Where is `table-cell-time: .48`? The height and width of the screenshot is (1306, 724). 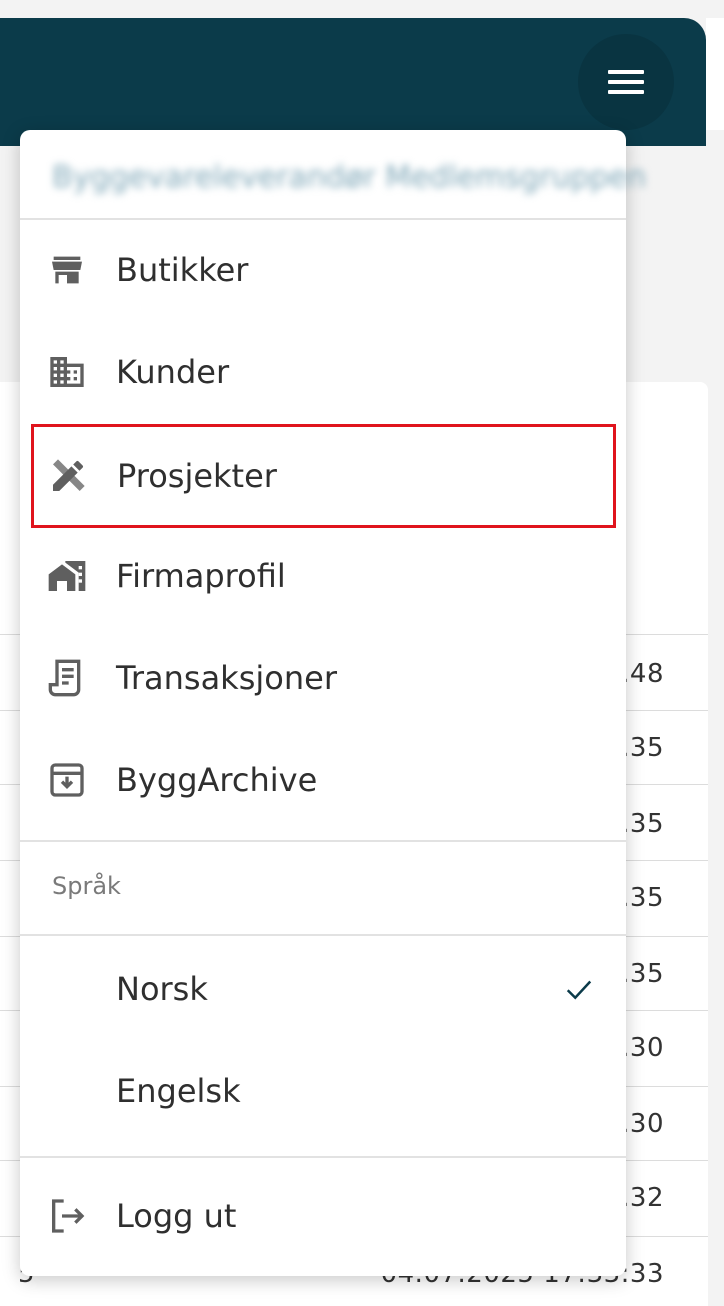 table-cell-time: .48 is located at coordinates (642, 674).